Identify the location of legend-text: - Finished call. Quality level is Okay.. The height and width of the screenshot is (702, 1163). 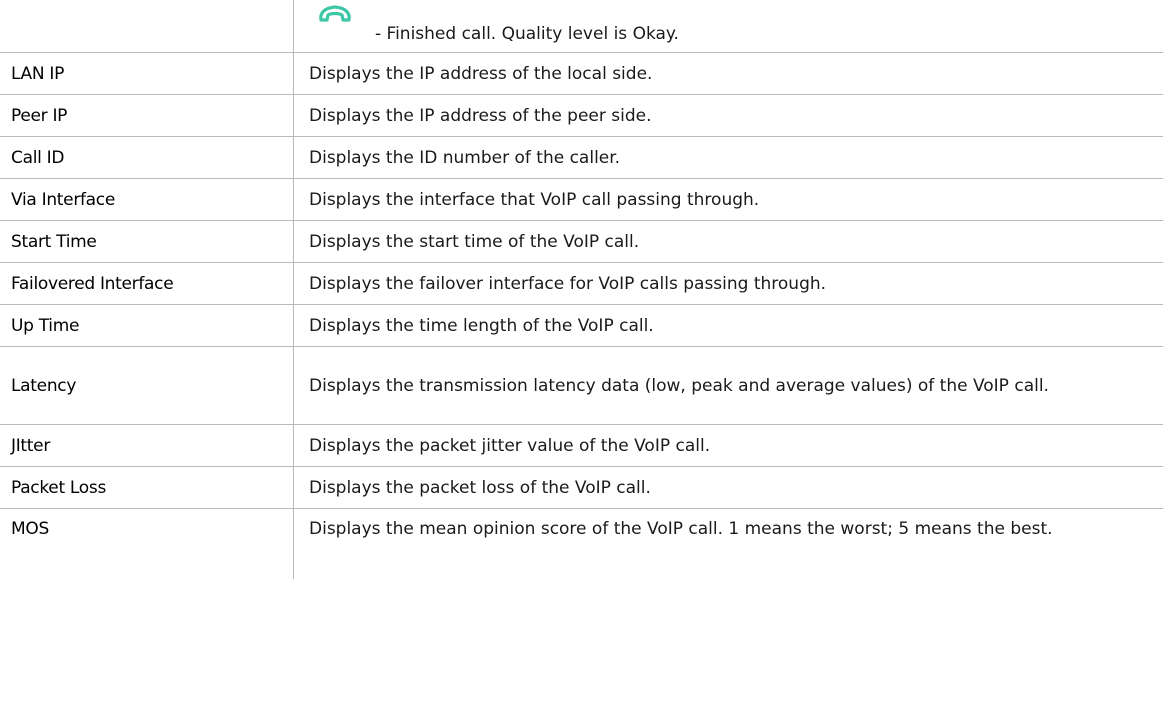
(527, 34).